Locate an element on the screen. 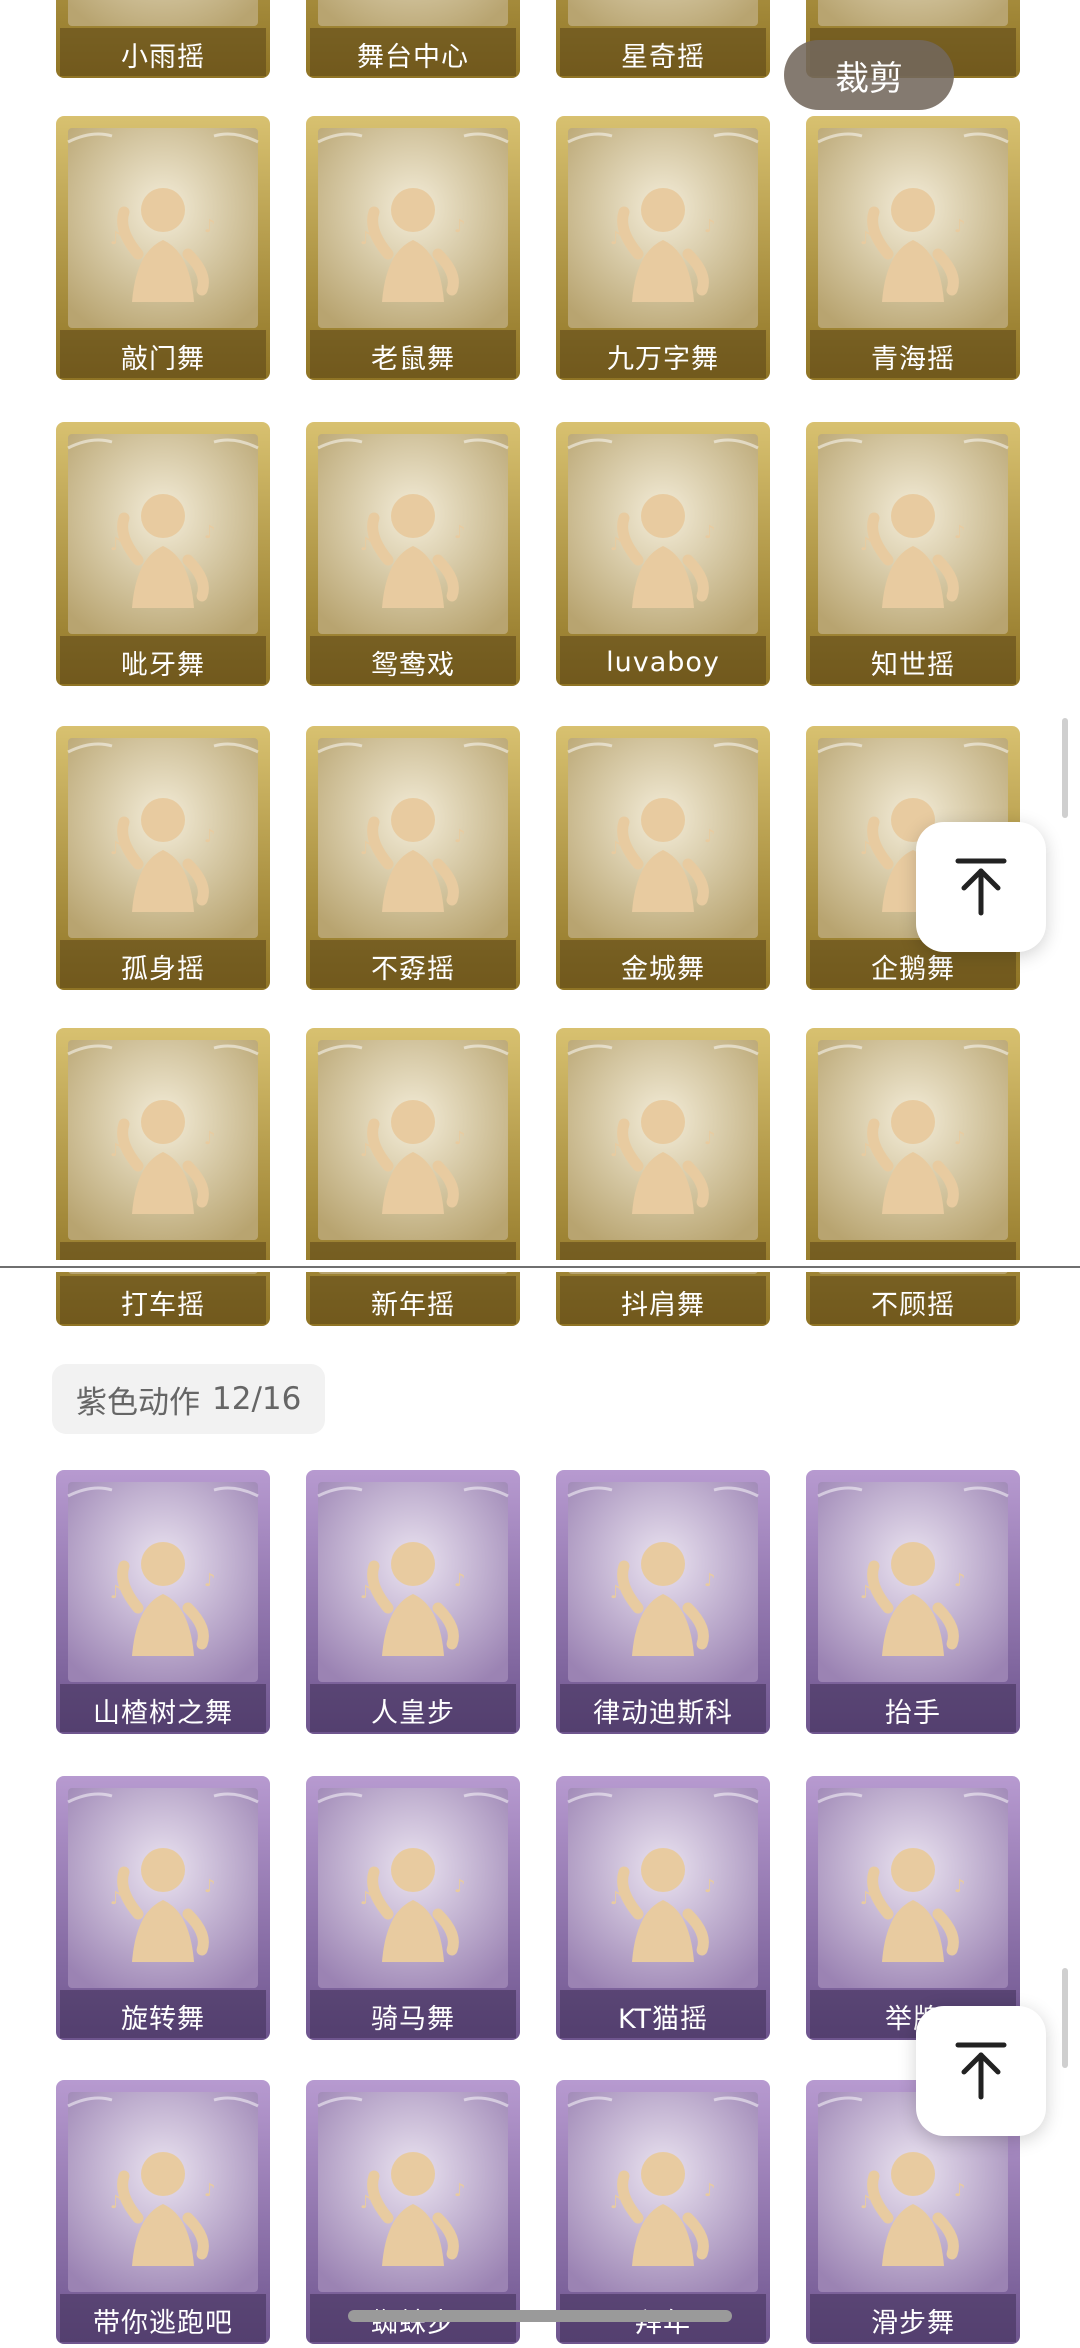 Image resolution: width=1080 pixels, height=2348 pixels. emote-card-purple: ♪ ♪ 律动迪斯科 is located at coordinates (663, 1602).